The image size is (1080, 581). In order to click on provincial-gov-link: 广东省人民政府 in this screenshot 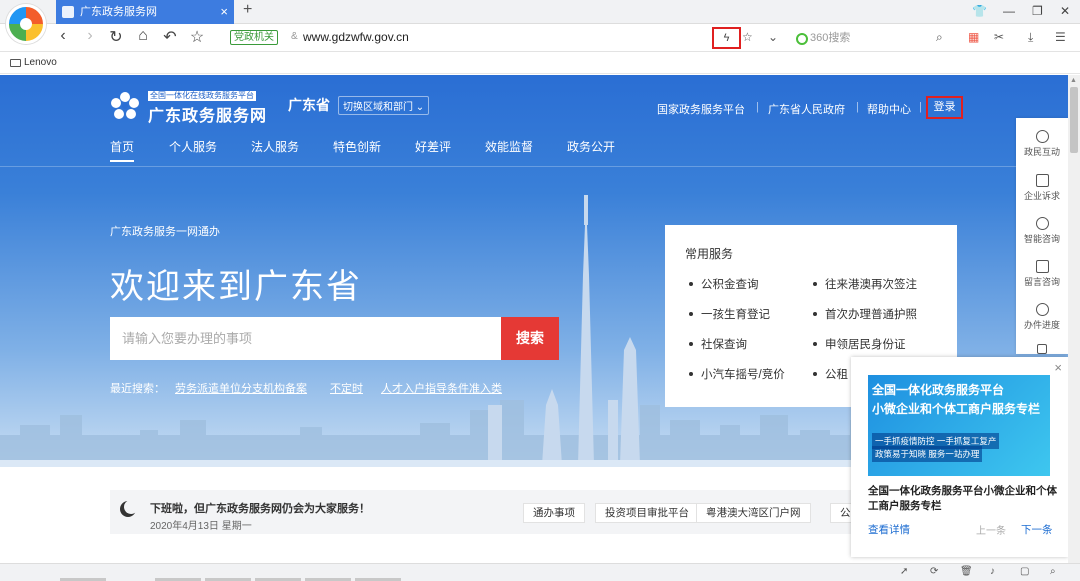, I will do `click(806, 109)`.